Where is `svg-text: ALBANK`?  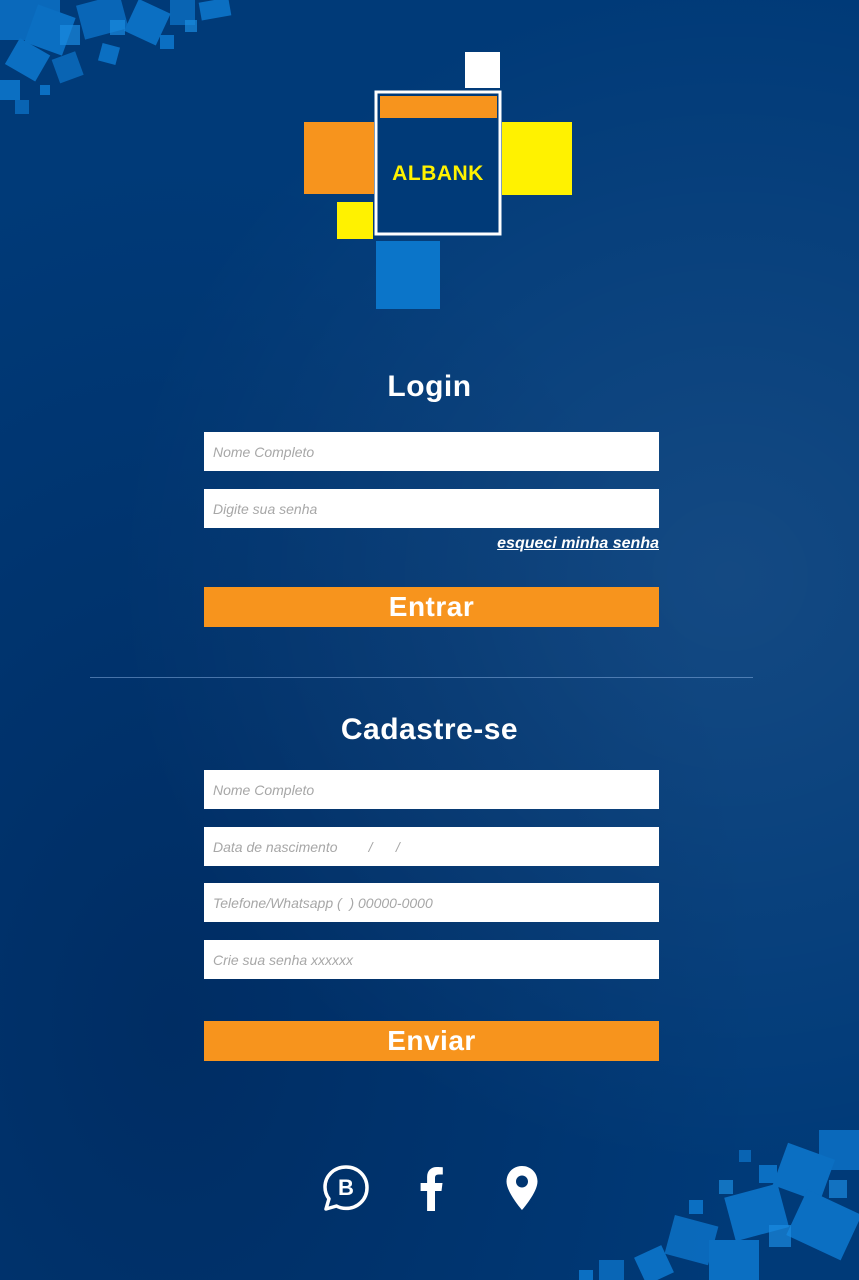
svg-text: ALBANK is located at coordinates (438, 173).